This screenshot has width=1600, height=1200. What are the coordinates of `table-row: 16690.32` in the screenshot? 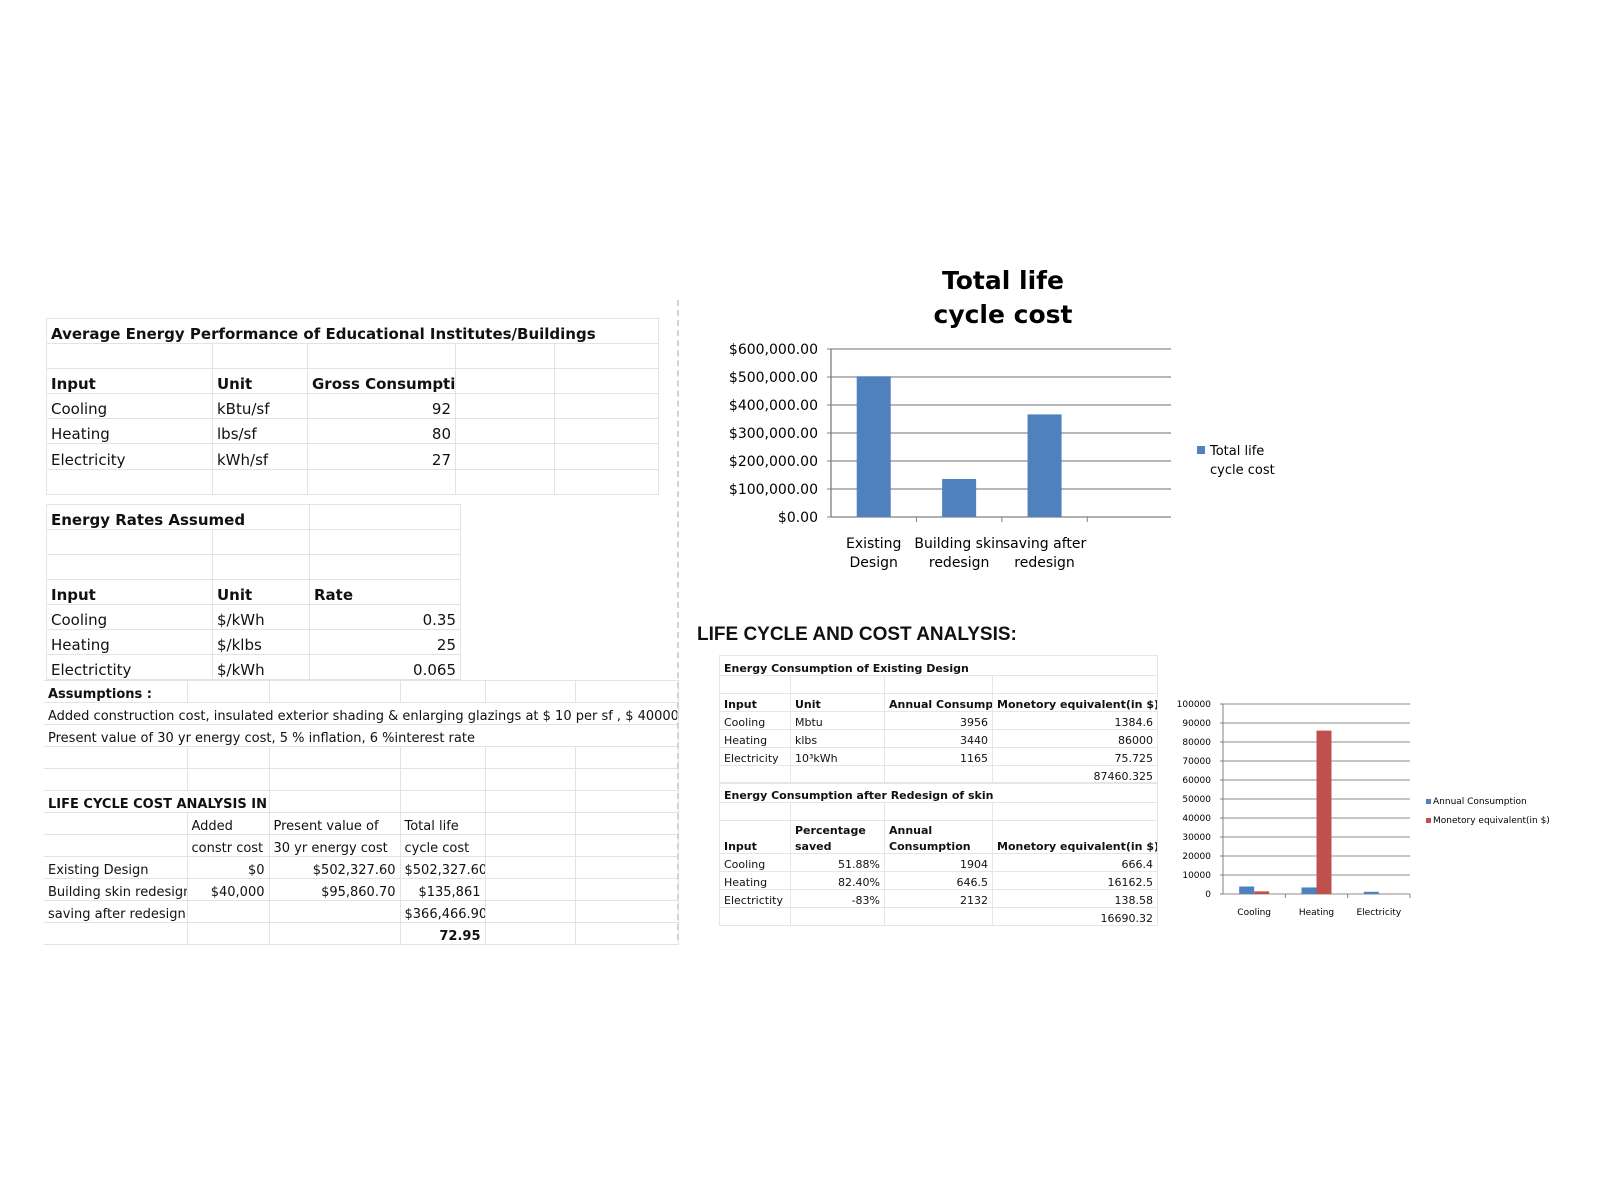 It's located at (939, 916).